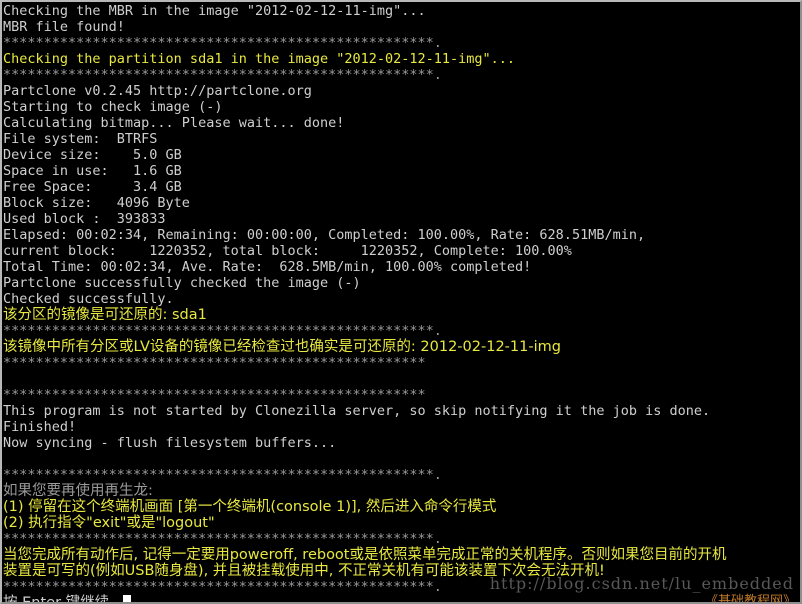 This screenshot has height=604, width=802. What do you see at coordinates (109, 523) in the screenshot?
I see `terminal-line: (2) 执行指令"exit"或是"logout"` at bounding box center [109, 523].